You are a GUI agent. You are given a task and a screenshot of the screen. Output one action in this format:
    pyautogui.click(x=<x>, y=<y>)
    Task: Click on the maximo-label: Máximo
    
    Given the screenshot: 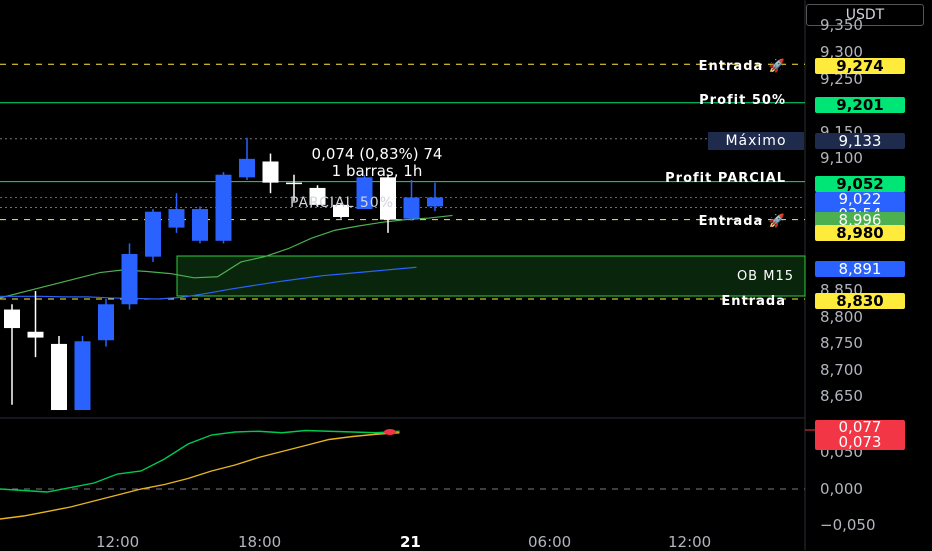 What is the action you would take?
    pyautogui.click(x=756, y=141)
    